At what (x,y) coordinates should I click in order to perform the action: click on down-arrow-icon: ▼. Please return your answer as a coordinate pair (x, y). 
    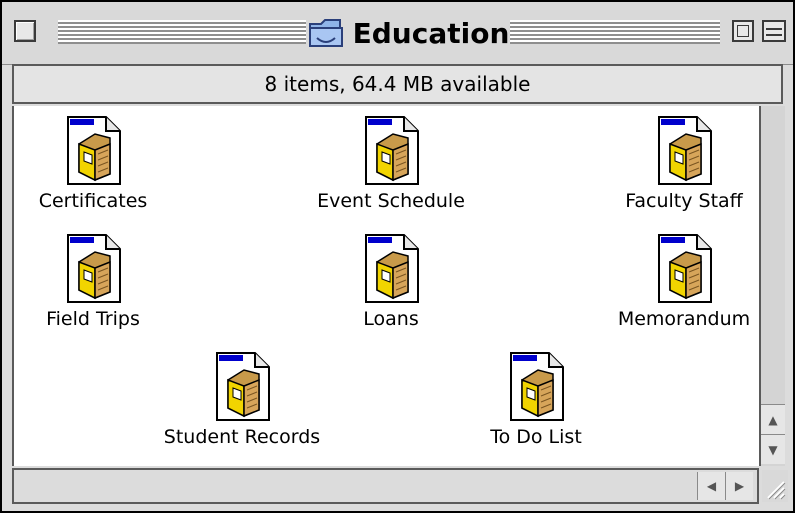
    Looking at the image, I should click on (773, 449).